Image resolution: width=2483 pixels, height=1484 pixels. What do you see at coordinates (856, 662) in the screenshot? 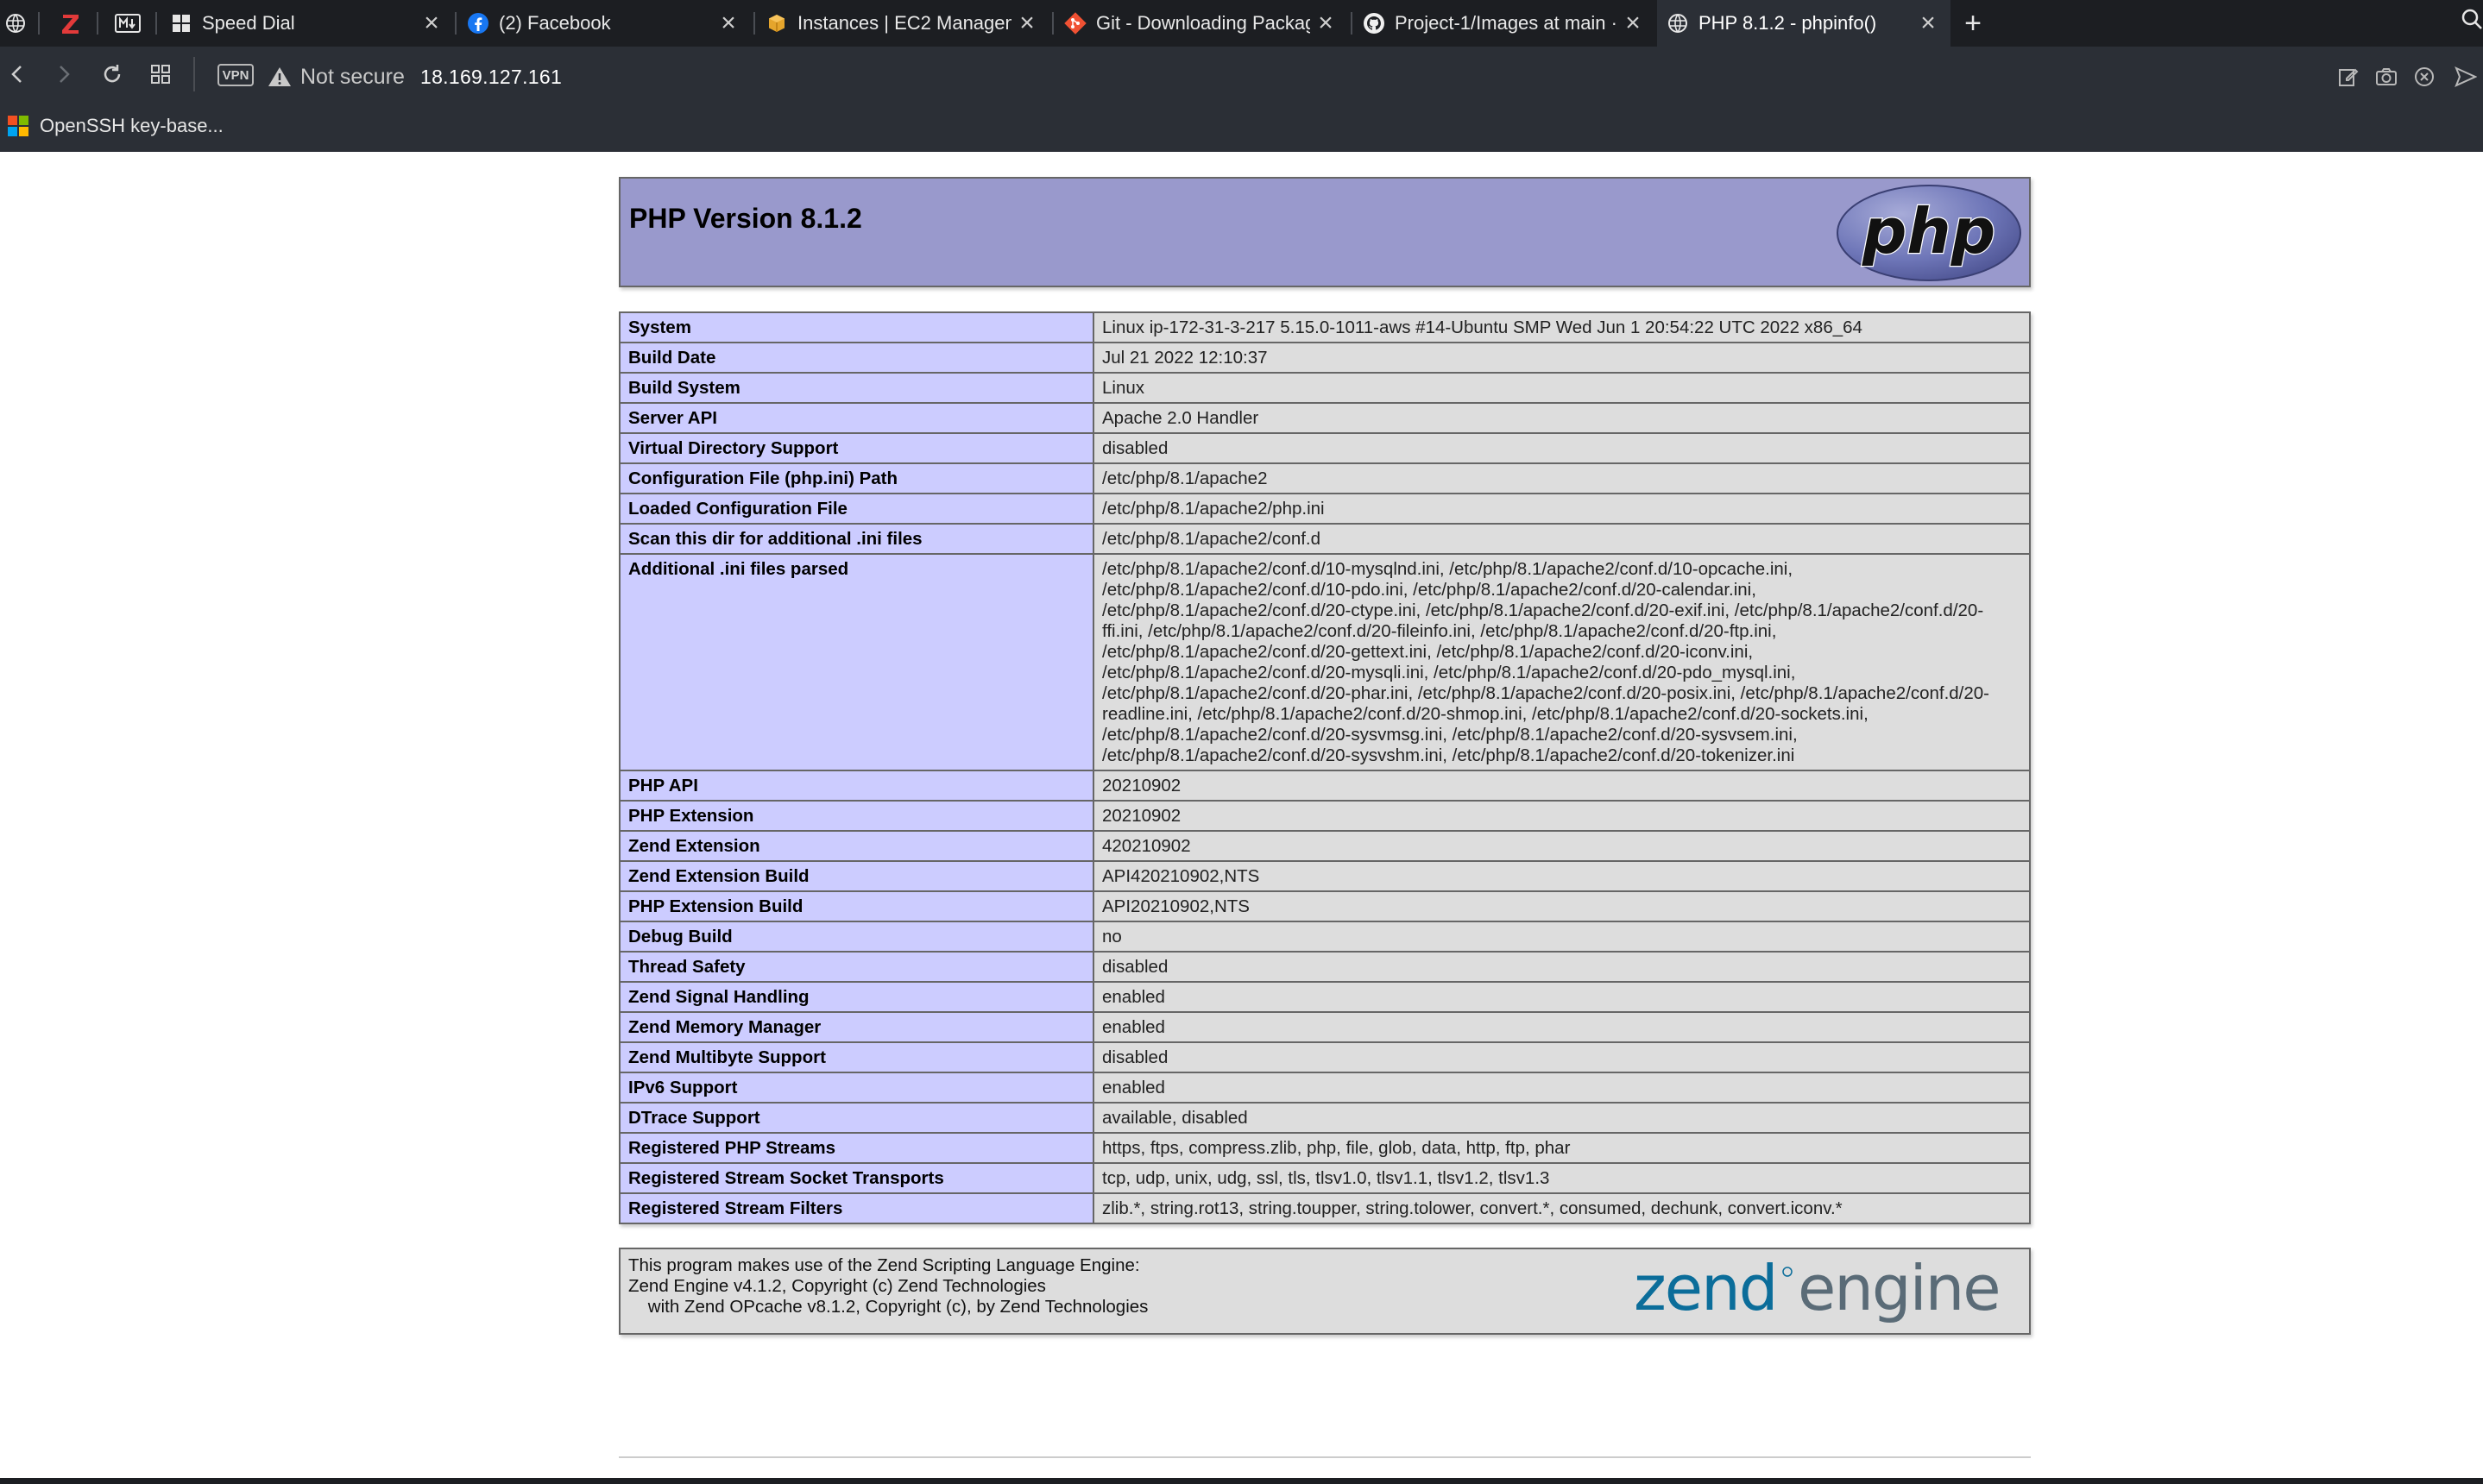
I see `info-key: Additional .ini files parsed` at bounding box center [856, 662].